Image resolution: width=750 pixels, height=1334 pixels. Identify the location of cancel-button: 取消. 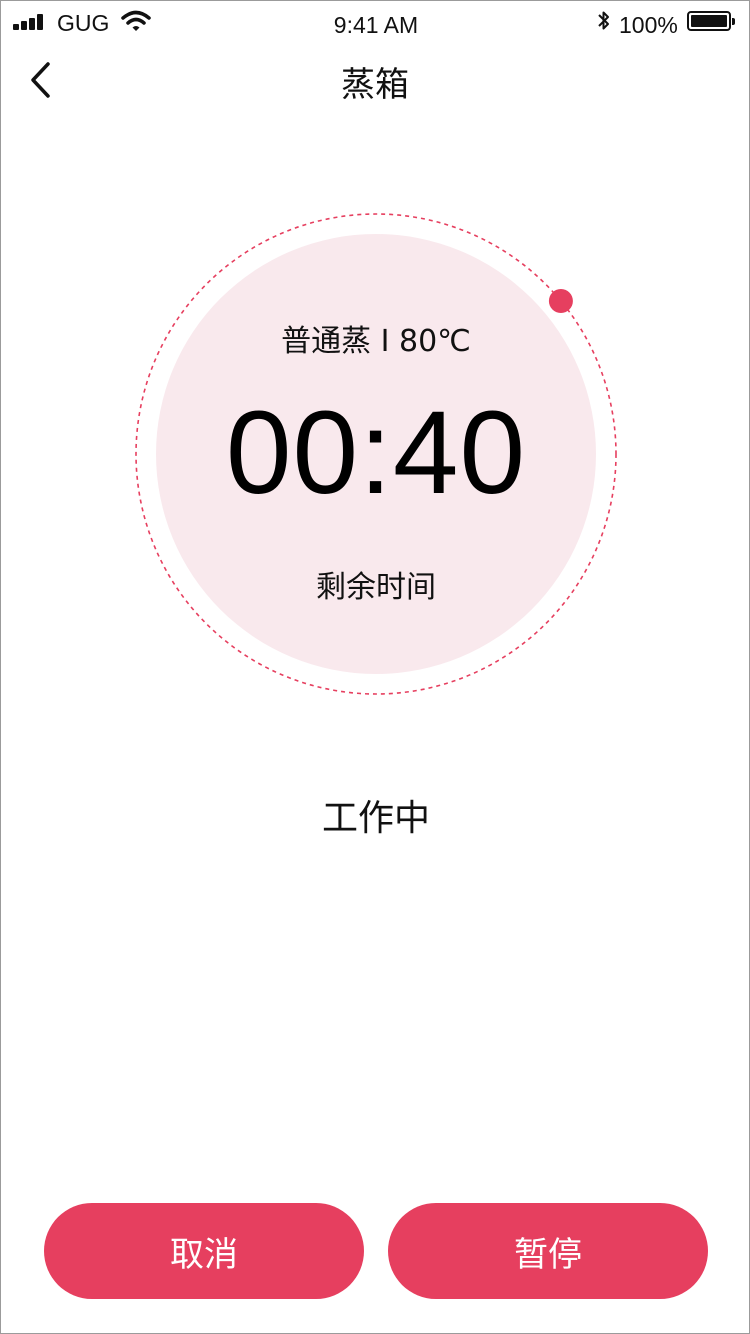
(204, 1251).